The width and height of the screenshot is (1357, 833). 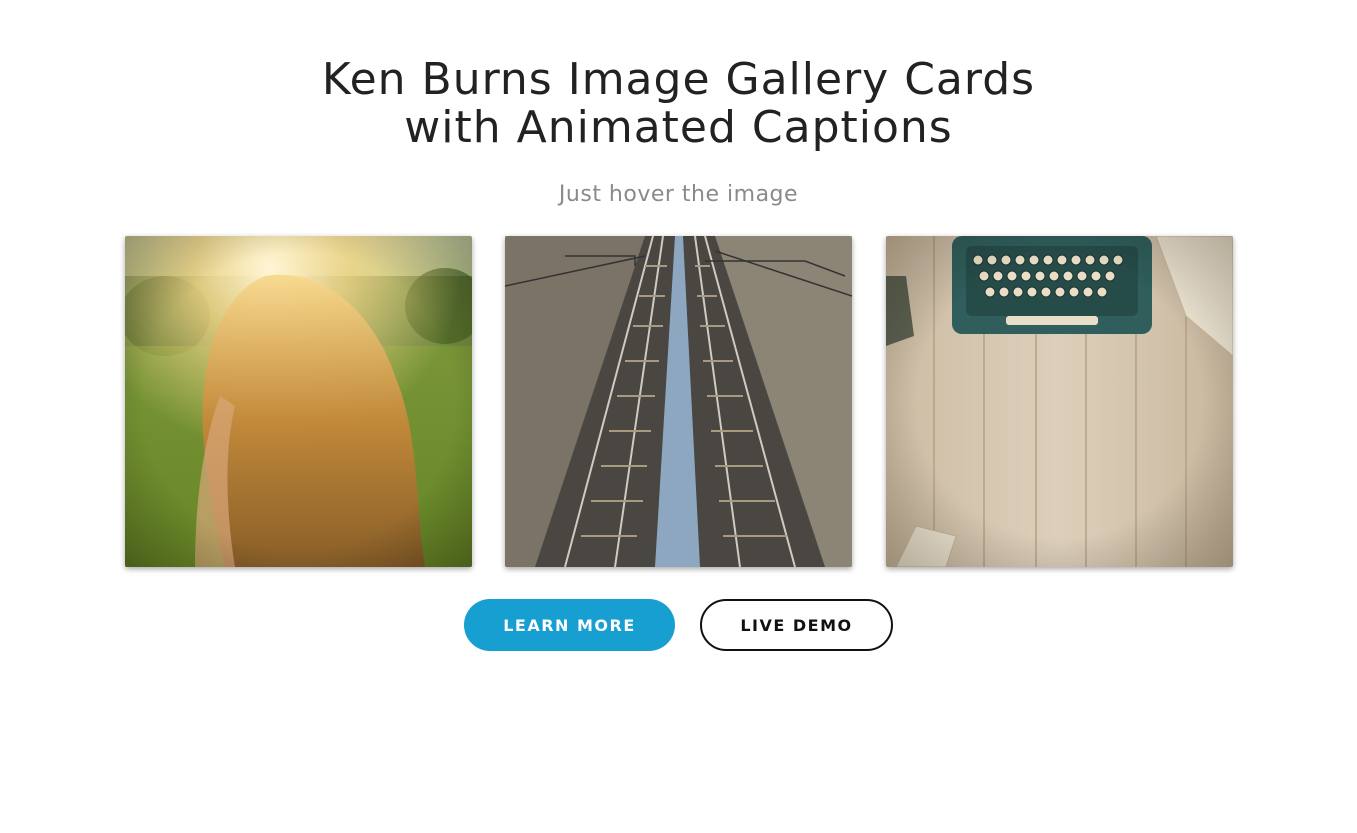 I want to click on gallery-card-girl-in-field, so click(x=298, y=401).